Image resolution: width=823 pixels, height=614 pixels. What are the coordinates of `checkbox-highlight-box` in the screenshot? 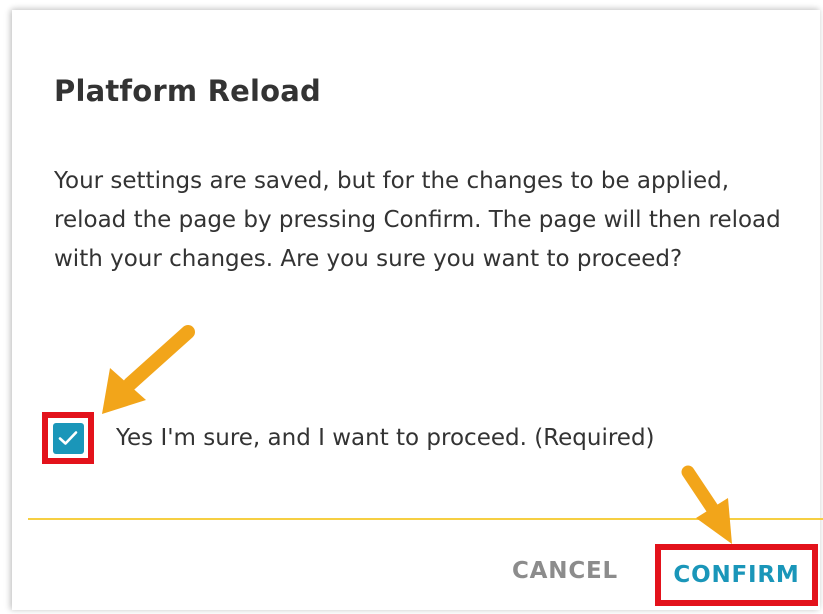 It's located at (68, 438).